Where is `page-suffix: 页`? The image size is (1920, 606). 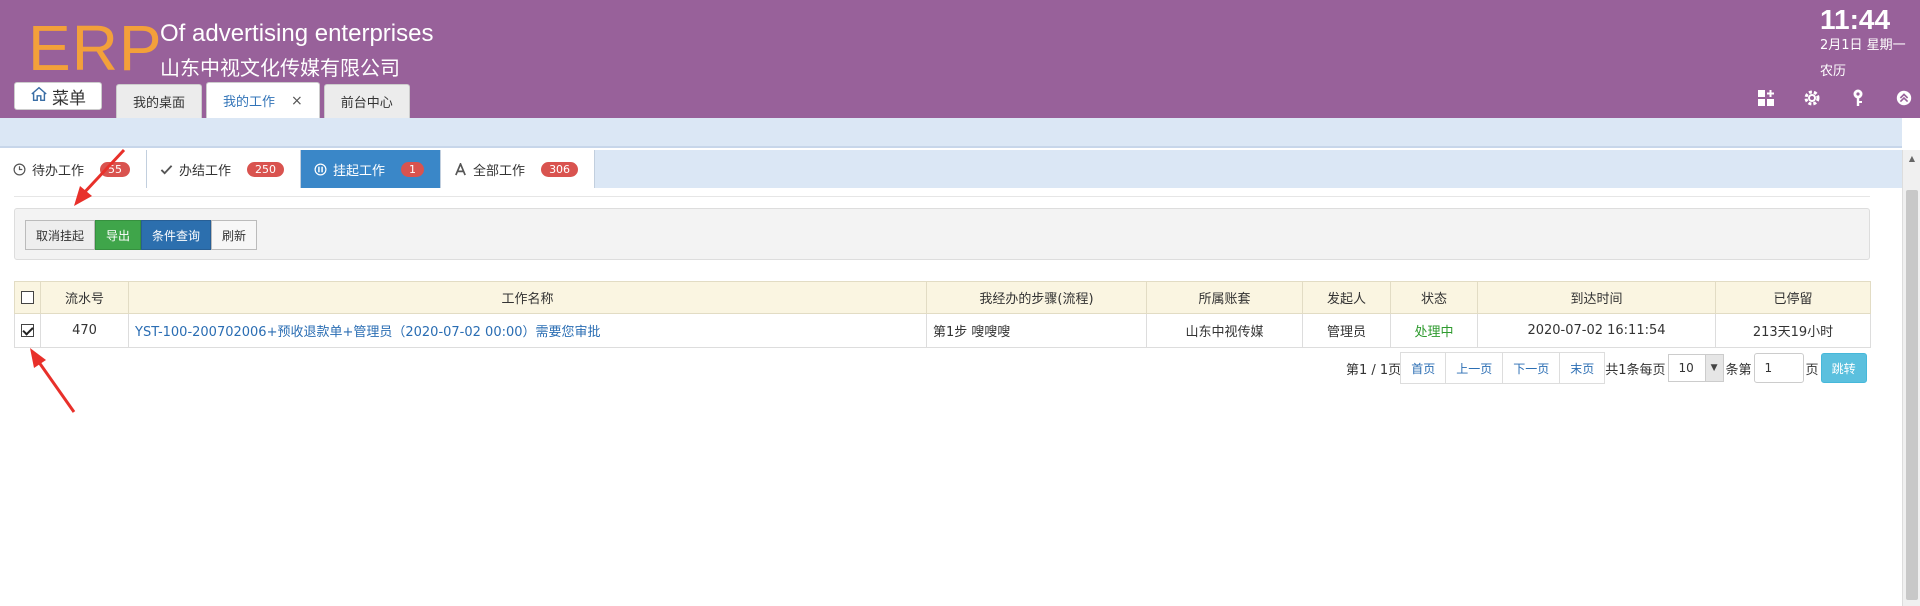
page-suffix: 页 is located at coordinates (1812, 370).